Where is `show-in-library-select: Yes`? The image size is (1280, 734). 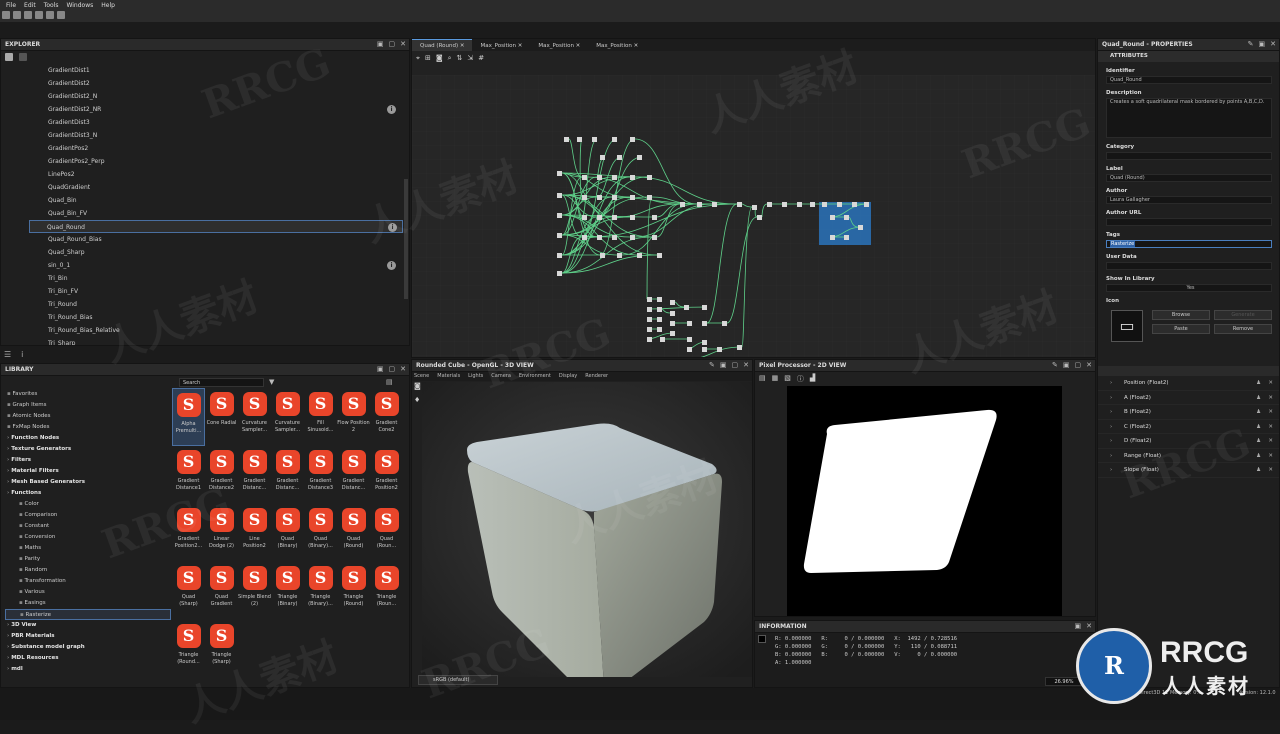 show-in-library-select: Yes is located at coordinates (1189, 288).